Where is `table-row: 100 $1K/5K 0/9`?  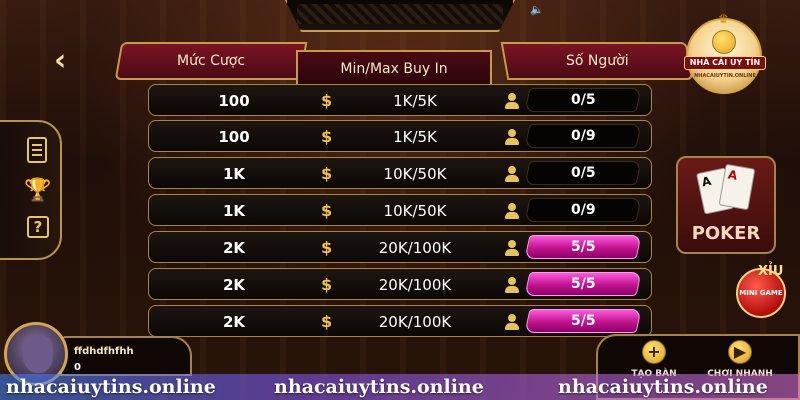
table-row: 100 $1K/5K 0/9 is located at coordinates (400, 136).